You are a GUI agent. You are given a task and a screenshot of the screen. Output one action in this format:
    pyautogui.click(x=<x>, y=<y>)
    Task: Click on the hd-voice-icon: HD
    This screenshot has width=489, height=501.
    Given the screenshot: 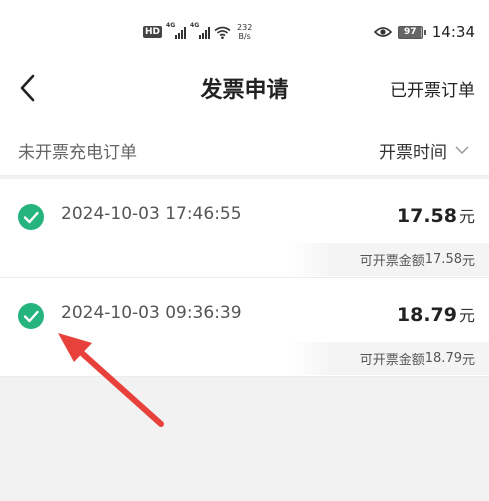 What is the action you would take?
    pyautogui.click(x=153, y=32)
    